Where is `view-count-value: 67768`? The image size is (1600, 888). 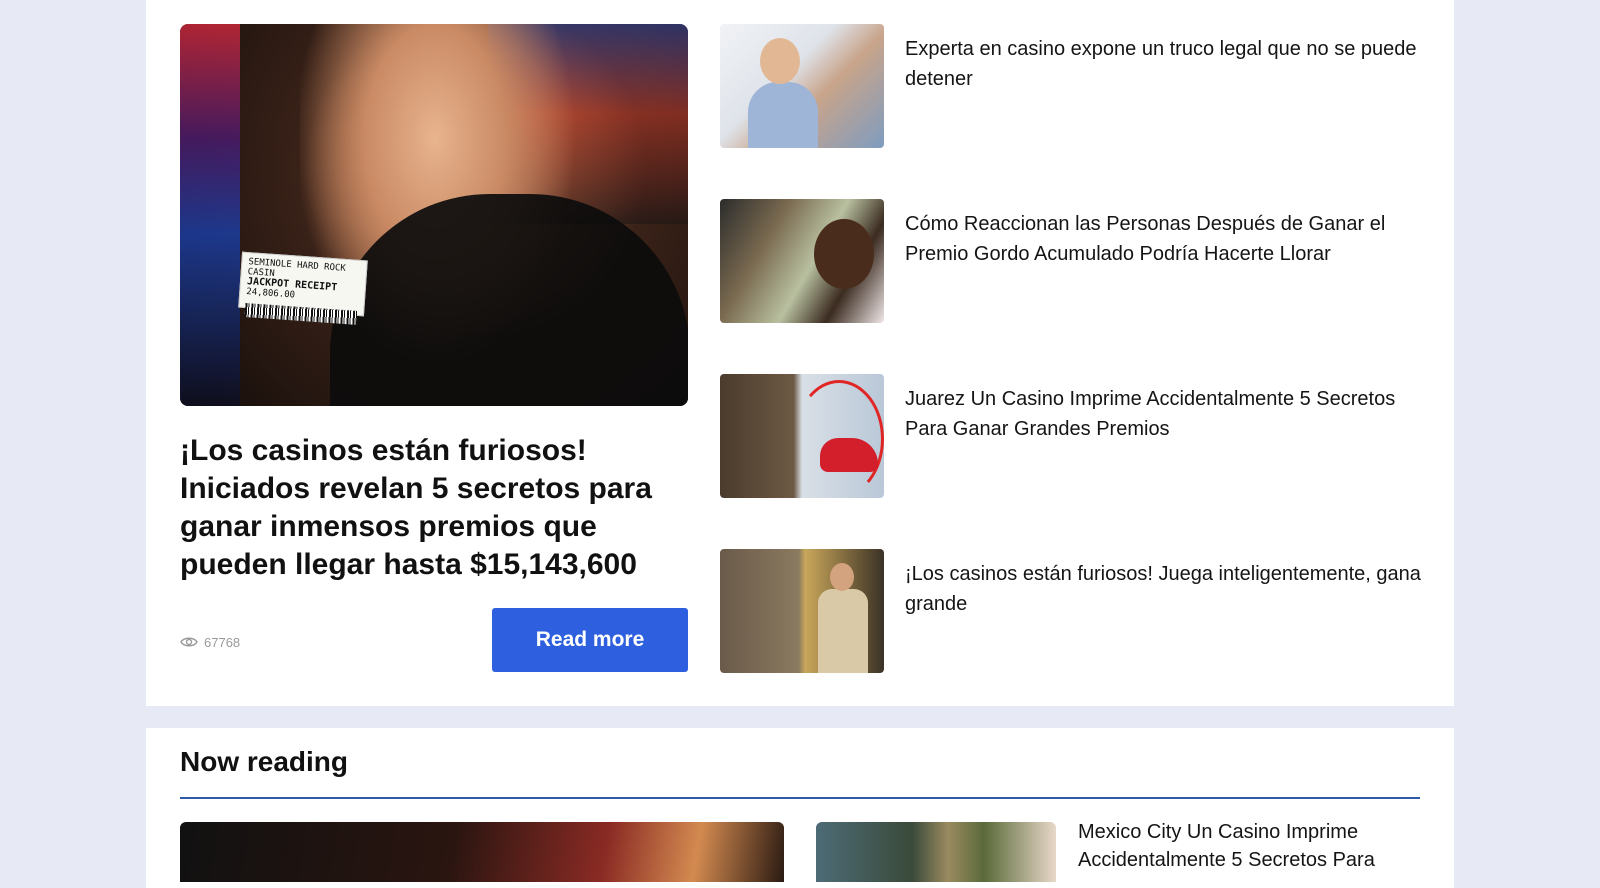 view-count-value: 67768 is located at coordinates (222, 642).